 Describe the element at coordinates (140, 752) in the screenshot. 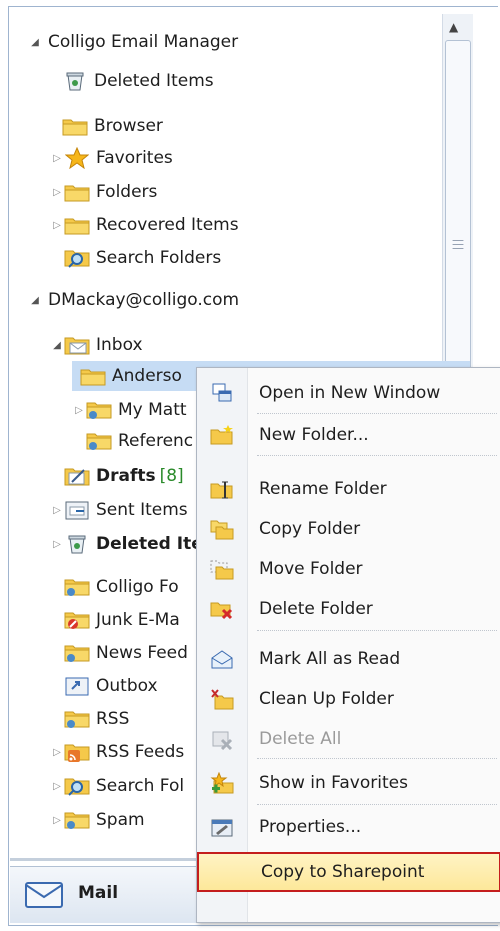

I see `tree-label: RSS Feeds` at that location.